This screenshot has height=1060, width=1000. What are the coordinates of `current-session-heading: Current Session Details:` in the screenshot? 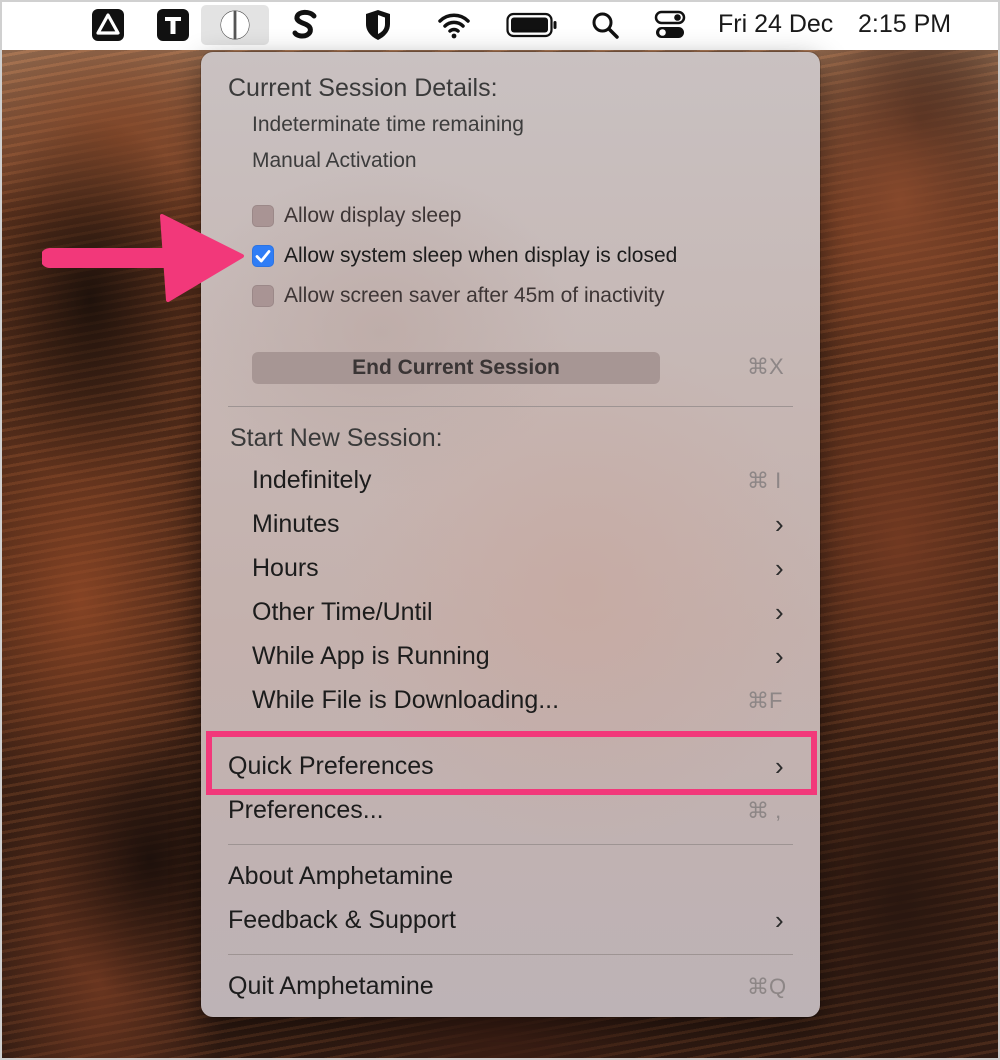 It's located at (363, 88).